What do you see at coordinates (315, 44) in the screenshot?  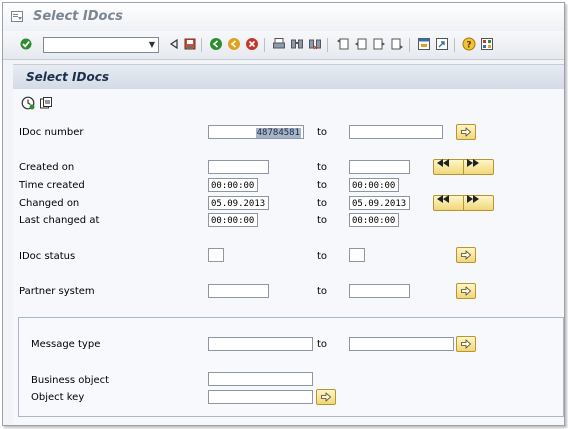 I see `find-next-icon` at bounding box center [315, 44].